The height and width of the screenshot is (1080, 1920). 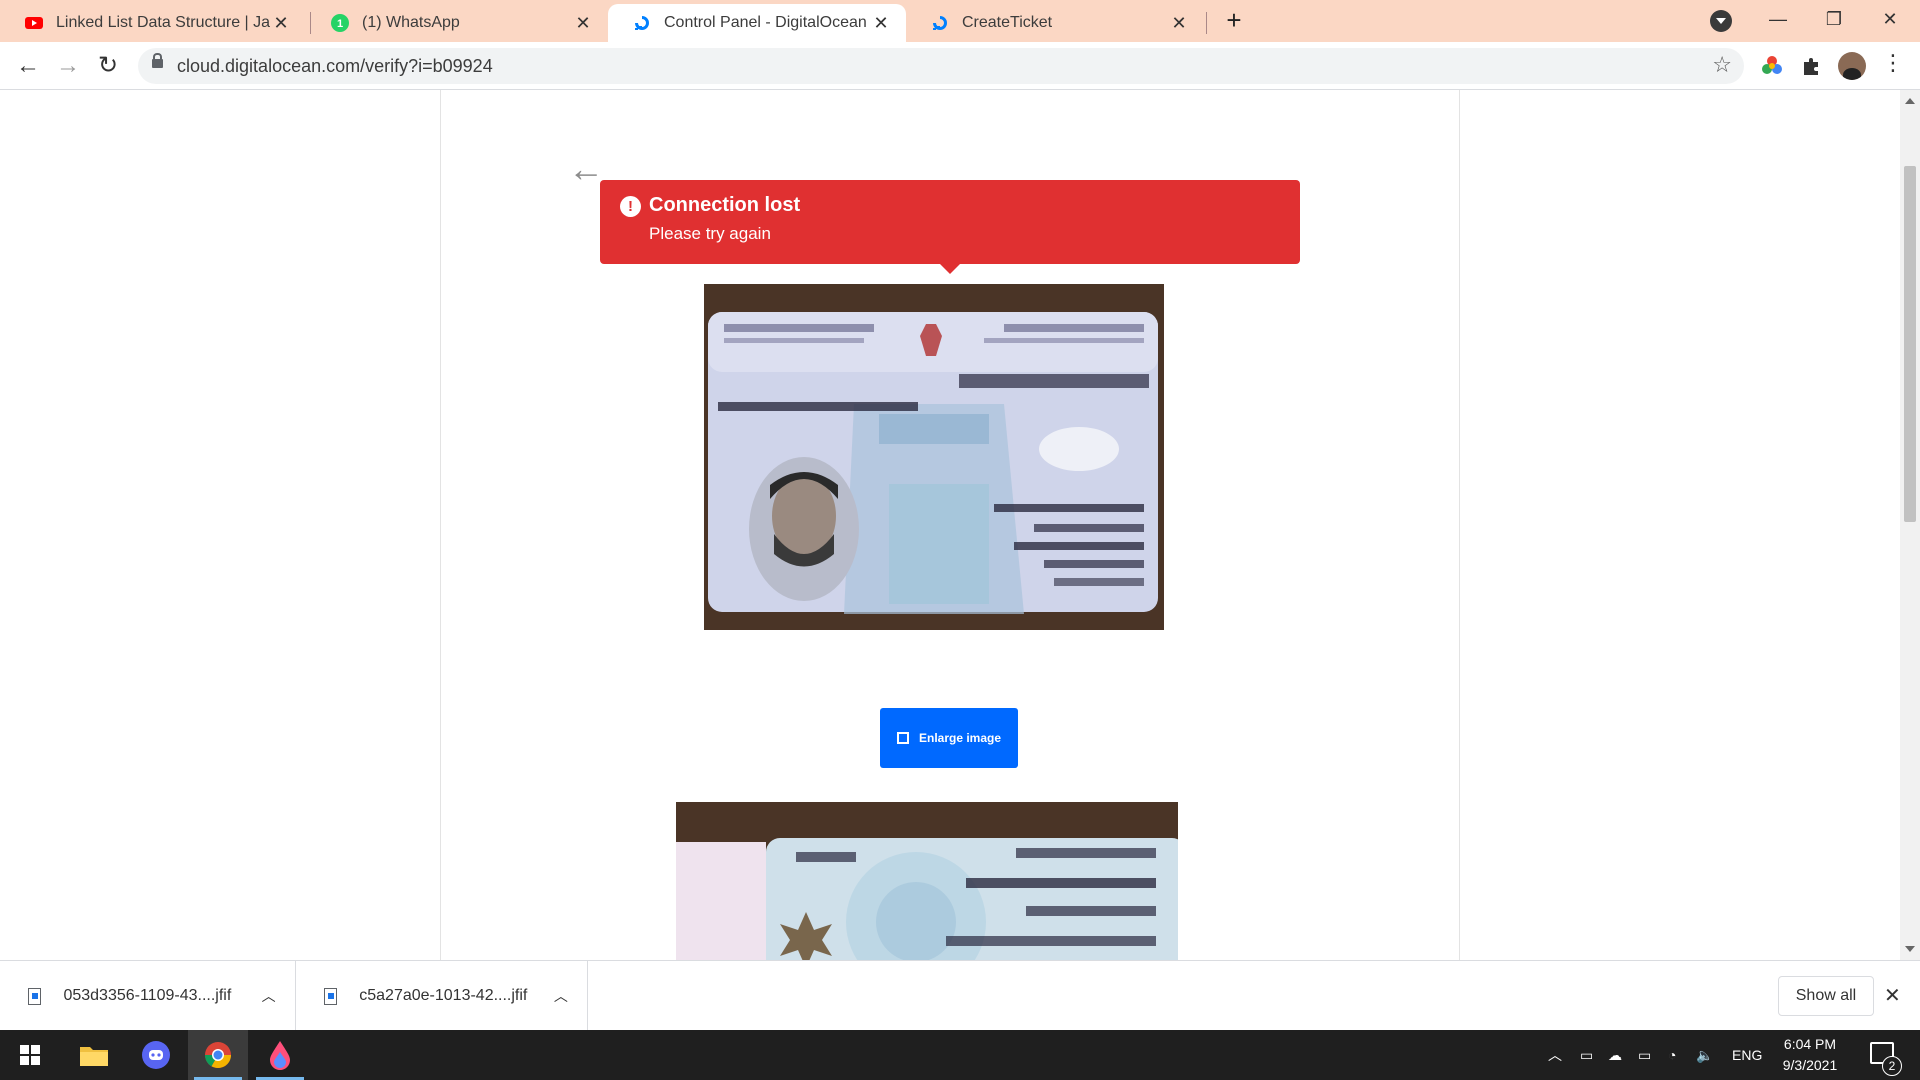 What do you see at coordinates (1892, 1066) in the screenshot?
I see `notification-count-badge: 2` at bounding box center [1892, 1066].